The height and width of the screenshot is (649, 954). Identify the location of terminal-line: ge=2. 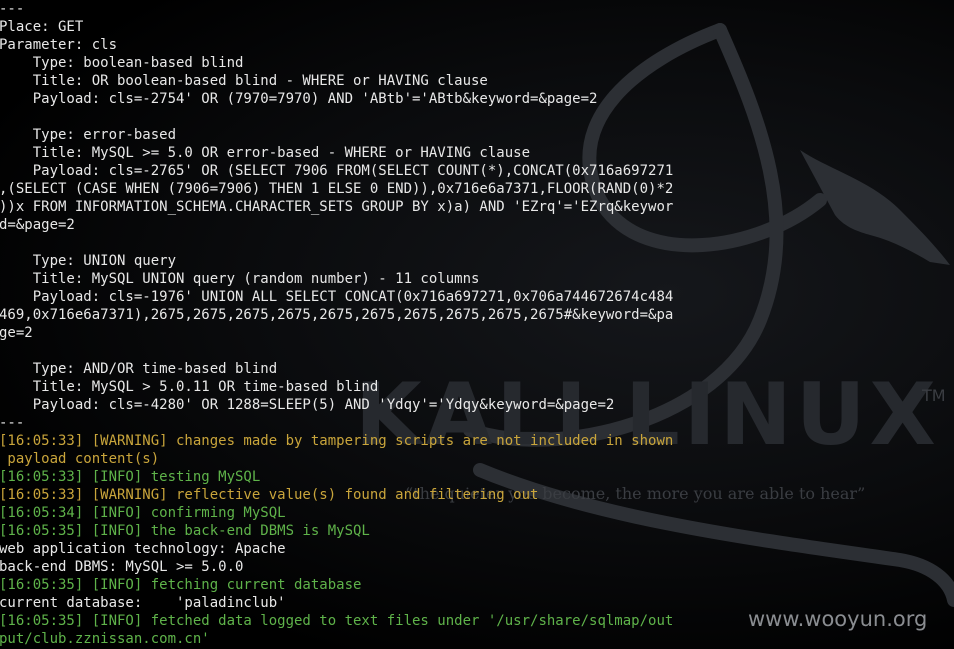
(16, 333).